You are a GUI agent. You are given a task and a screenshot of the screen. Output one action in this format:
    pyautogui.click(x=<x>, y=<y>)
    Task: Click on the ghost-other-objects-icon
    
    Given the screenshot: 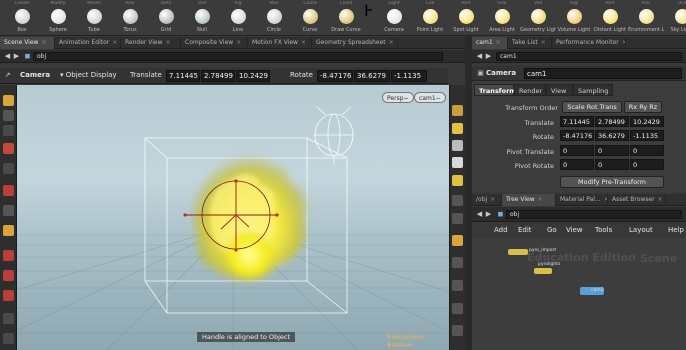 What is the action you would take?
    pyautogui.click(x=457, y=162)
    